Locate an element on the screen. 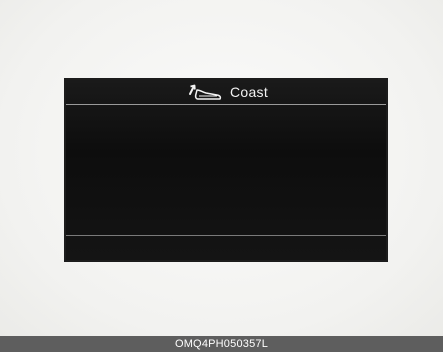 Image resolution: width=443 pixels, height=352 pixels. figure-code: OMQ4PH050357L is located at coordinates (221, 344).